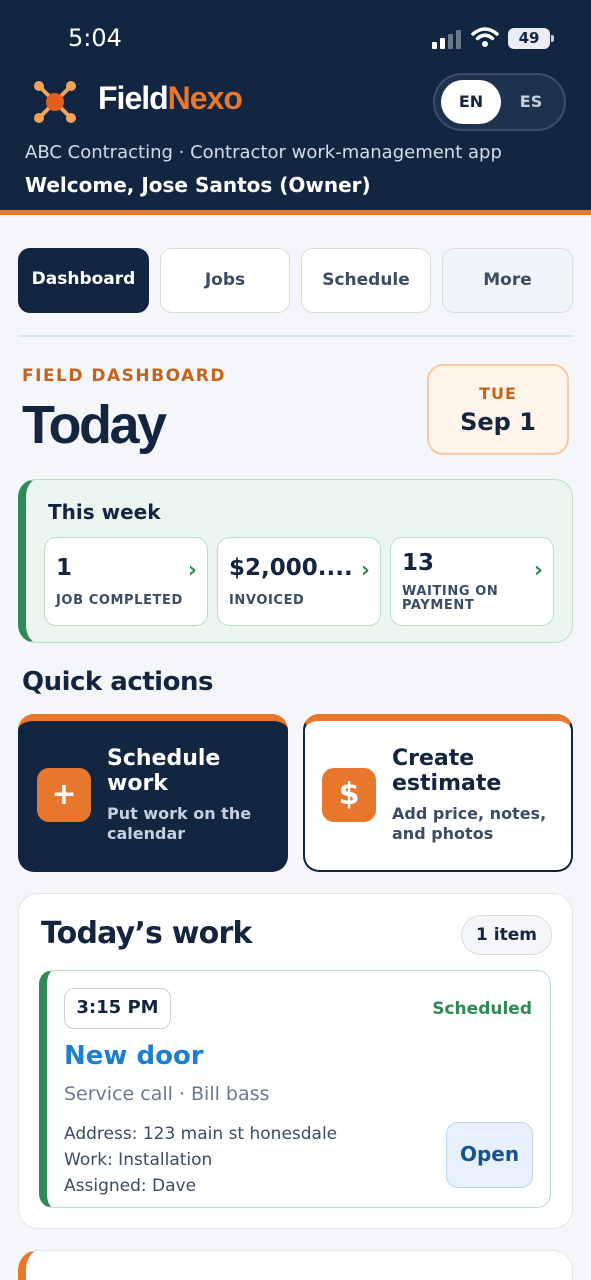  I want to click on language-toggle: EN ES, so click(499, 102).